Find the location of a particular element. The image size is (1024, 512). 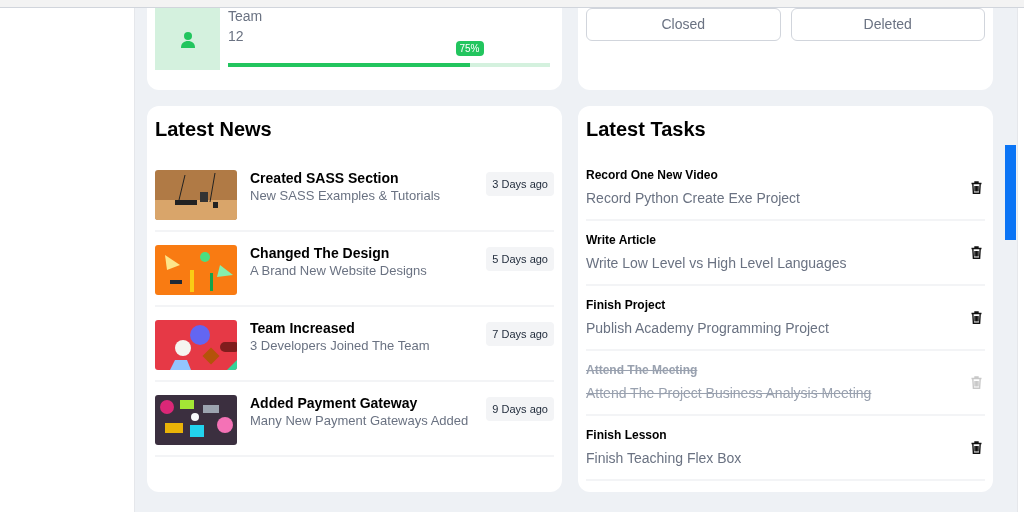

task-title: Attend The Meeting is located at coordinates (642, 370).